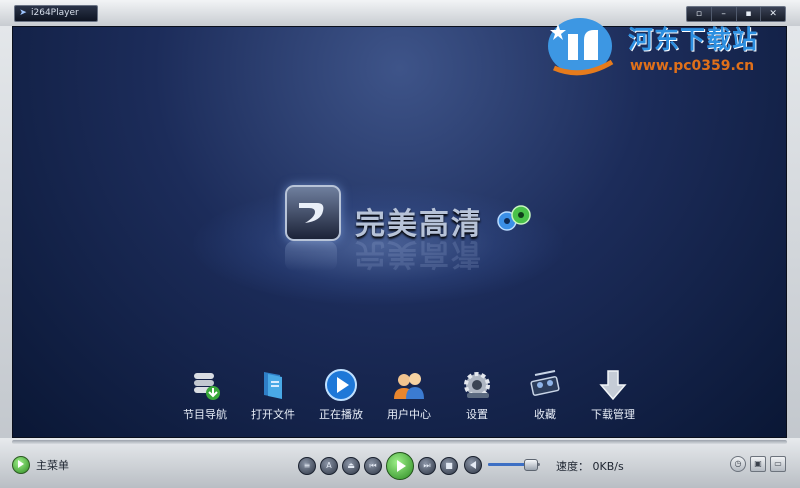 Image resolution: width=800 pixels, height=488 pixels. What do you see at coordinates (590, 466) in the screenshot?
I see `download-speed: 速度： 0KB/s` at bounding box center [590, 466].